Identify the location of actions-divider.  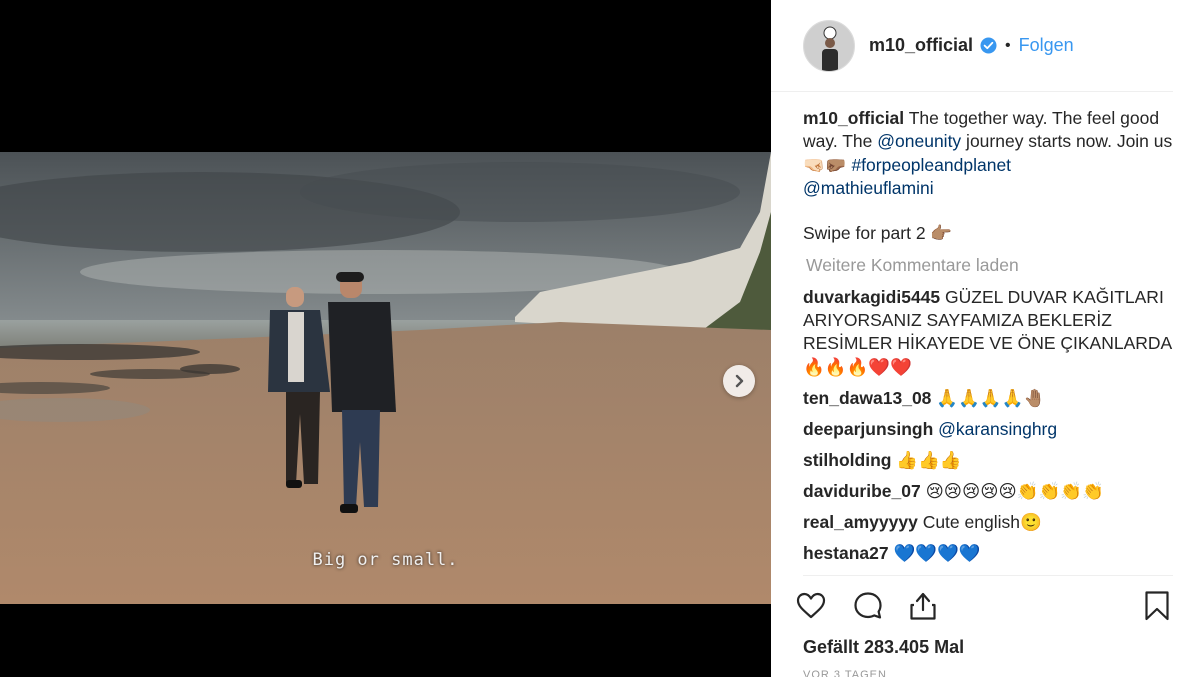
(988, 575).